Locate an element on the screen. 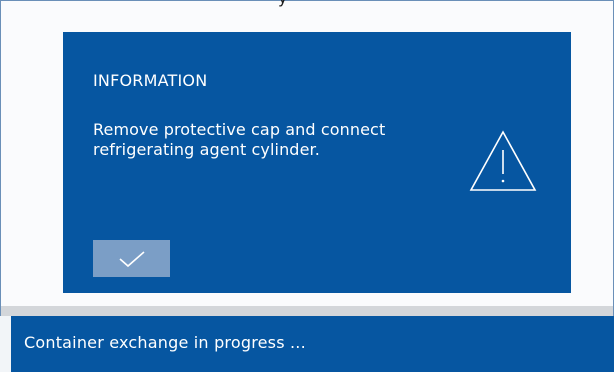  status-left-strip is located at coordinates (5, 344).